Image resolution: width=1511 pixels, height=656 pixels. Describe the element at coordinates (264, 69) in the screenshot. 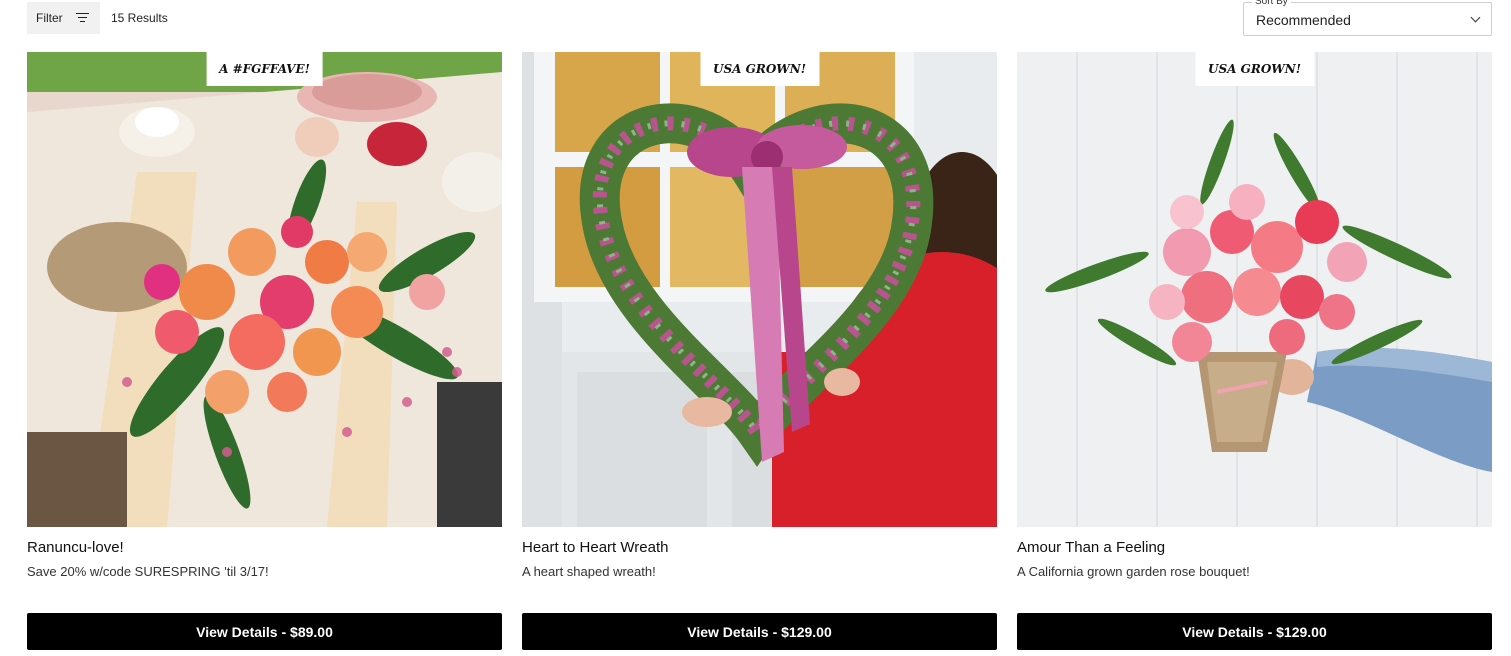

I see `product-badge: A #FGFFAVE!` at that location.